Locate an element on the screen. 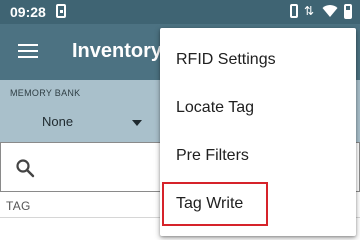 The image size is (360, 240). data-icon: ⇅ is located at coordinates (309, 11).